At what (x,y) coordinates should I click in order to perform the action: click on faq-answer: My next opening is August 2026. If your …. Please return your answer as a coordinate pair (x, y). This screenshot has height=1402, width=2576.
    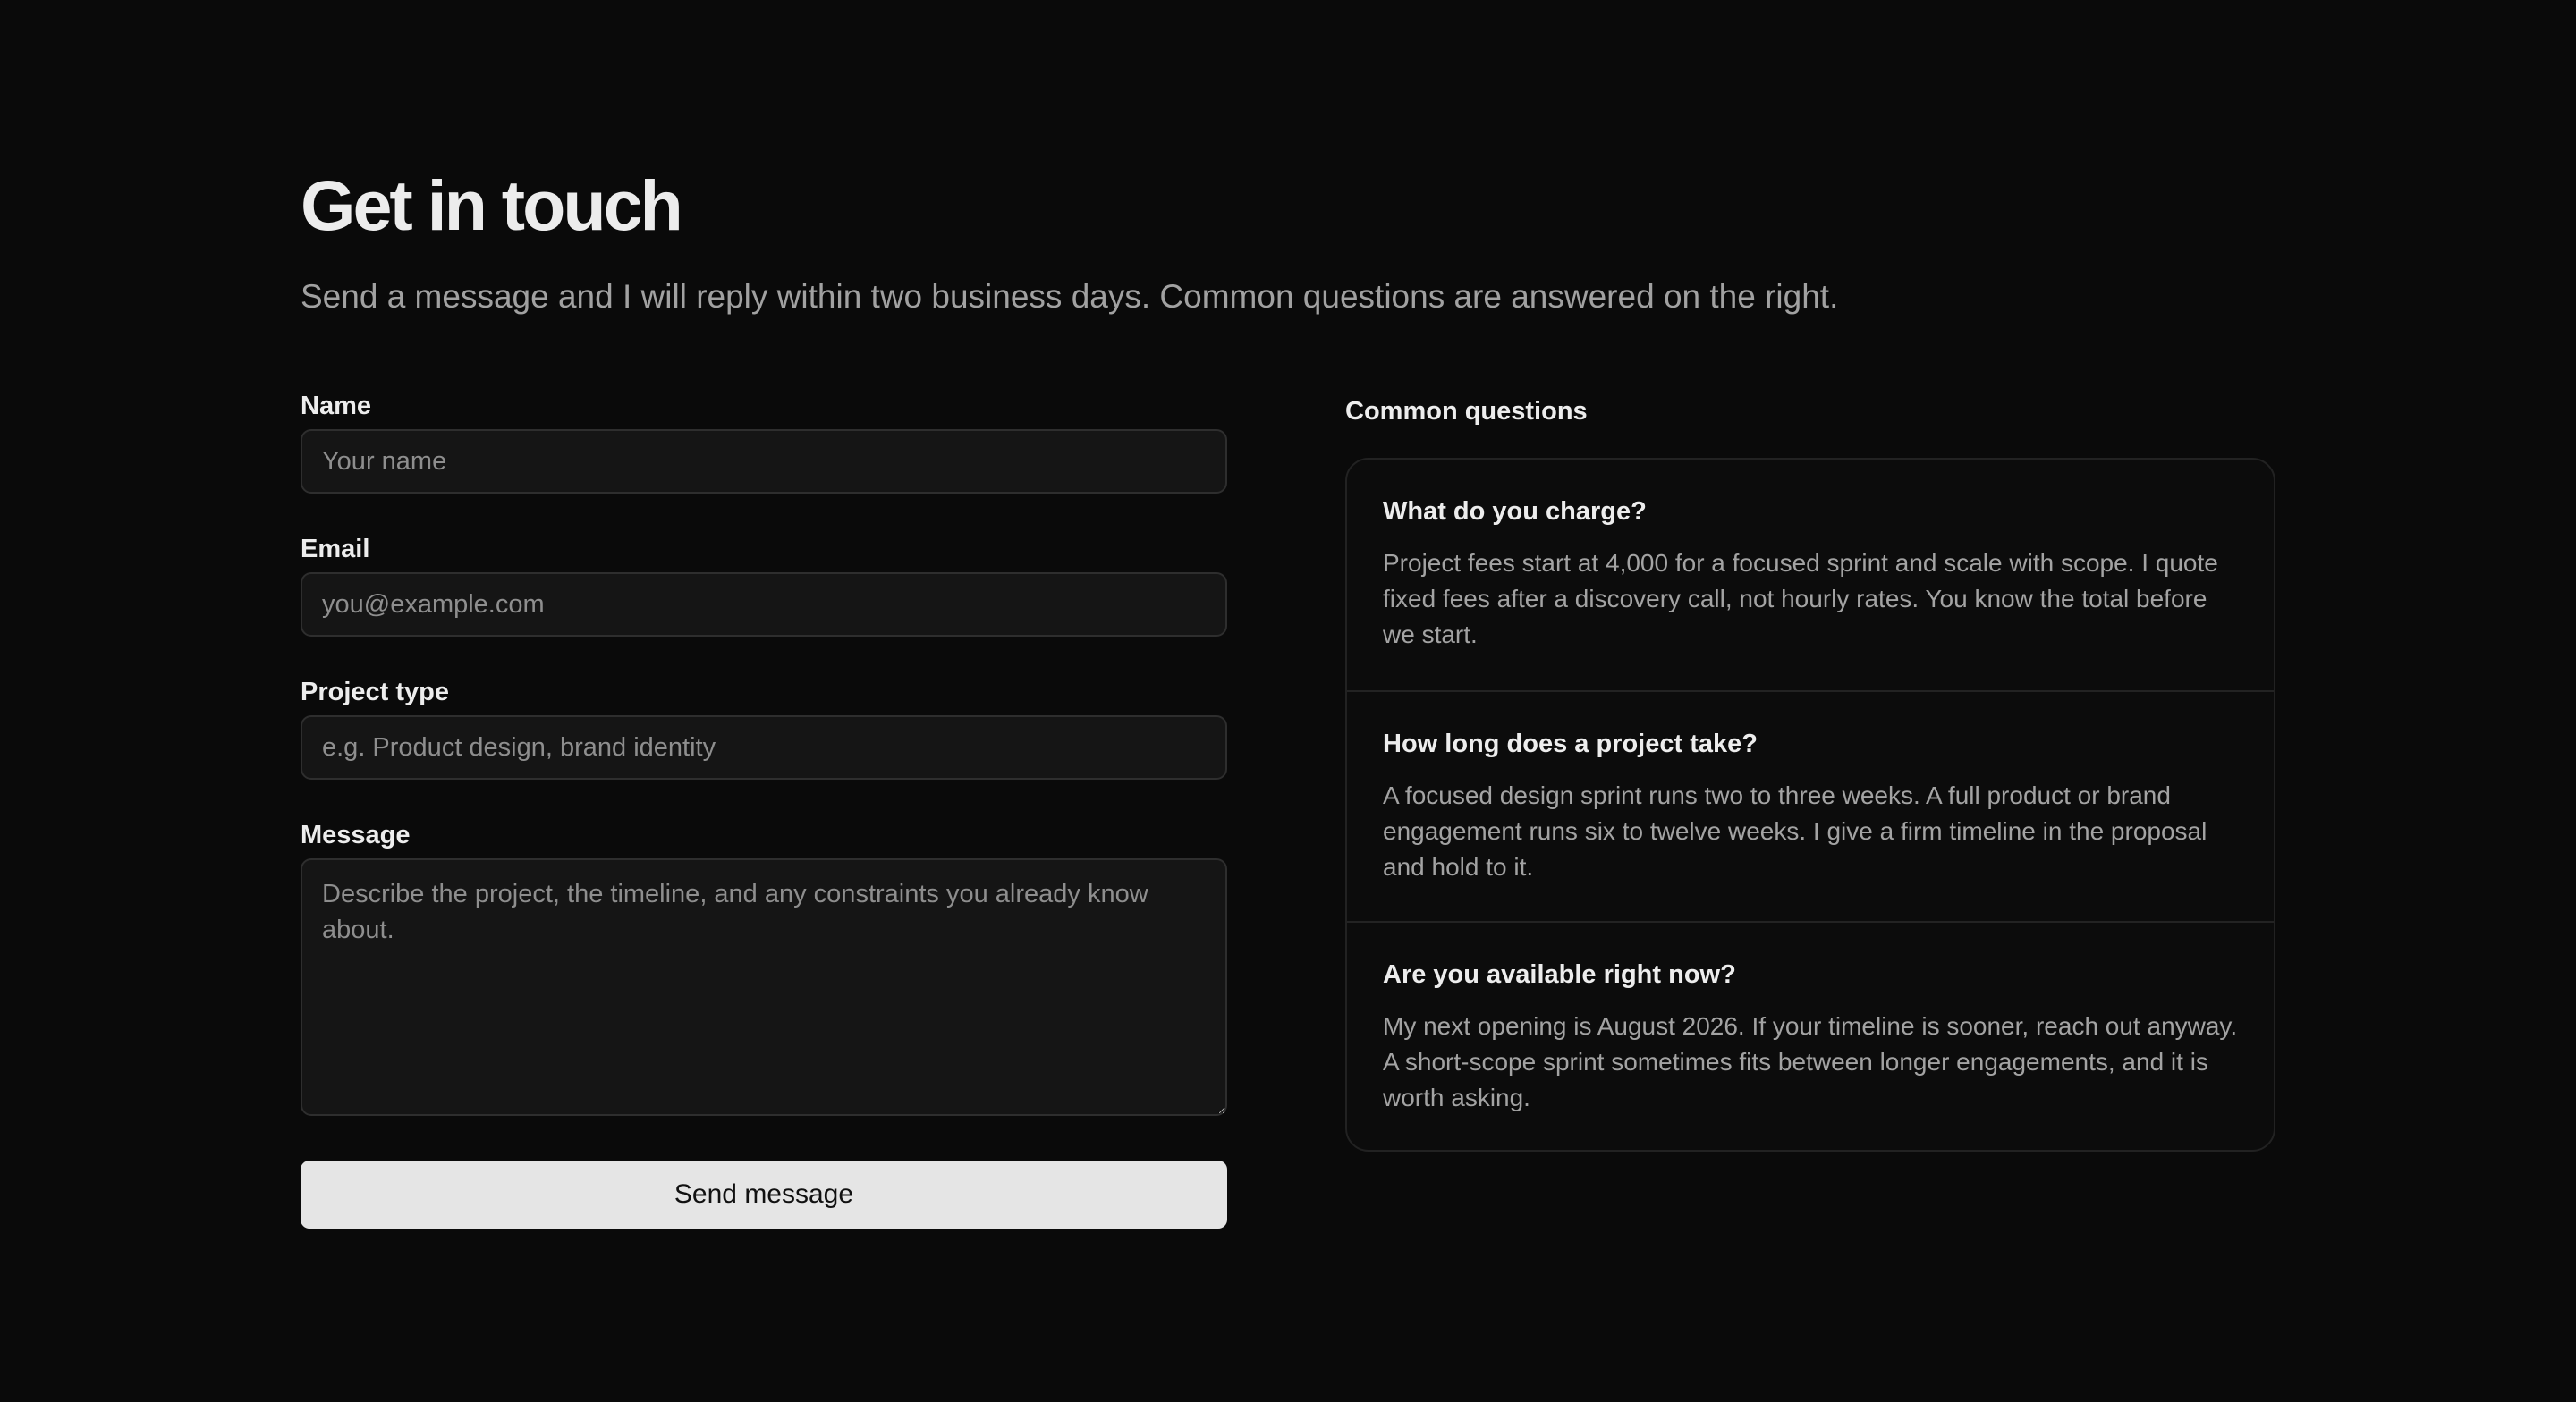
    Looking at the image, I should click on (1810, 1061).